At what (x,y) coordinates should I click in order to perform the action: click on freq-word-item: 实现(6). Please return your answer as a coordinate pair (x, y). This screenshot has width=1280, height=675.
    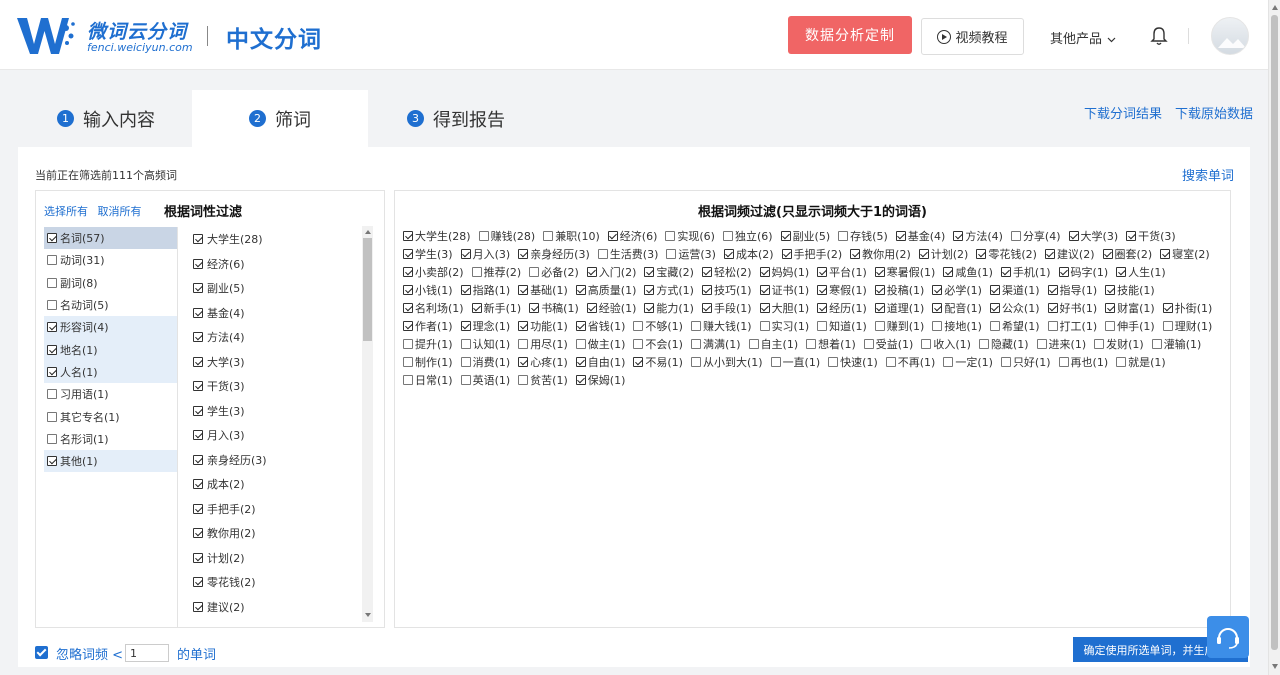
    Looking at the image, I should click on (690, 236).